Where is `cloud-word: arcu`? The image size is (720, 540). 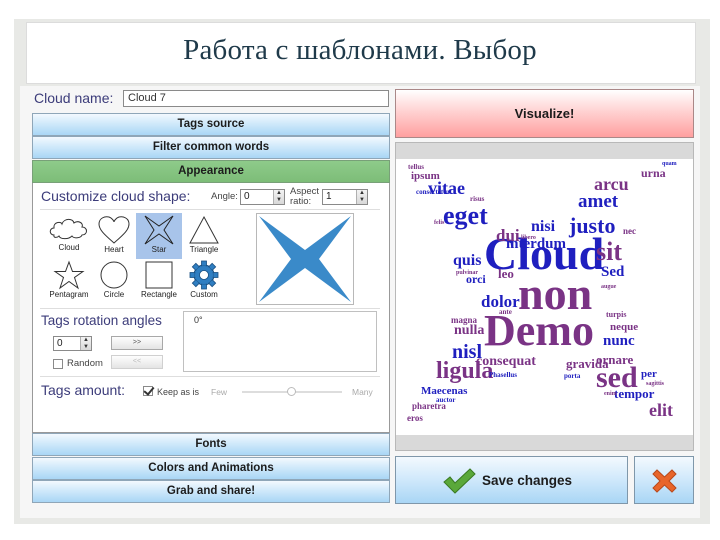 cloud-word: arcu is located at coordinates (611, 184).